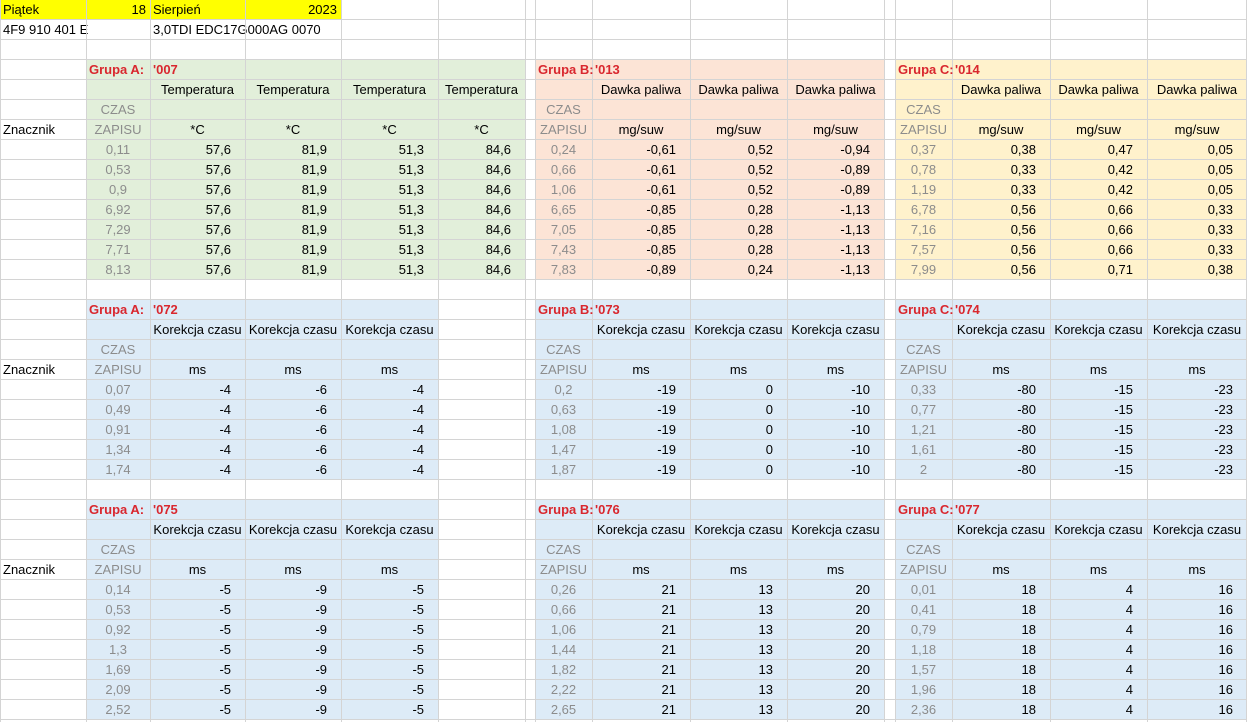  Describe the element at coordinates (923, 250) in the screenshot. I see `time-value-cell: 7,57` at that location.